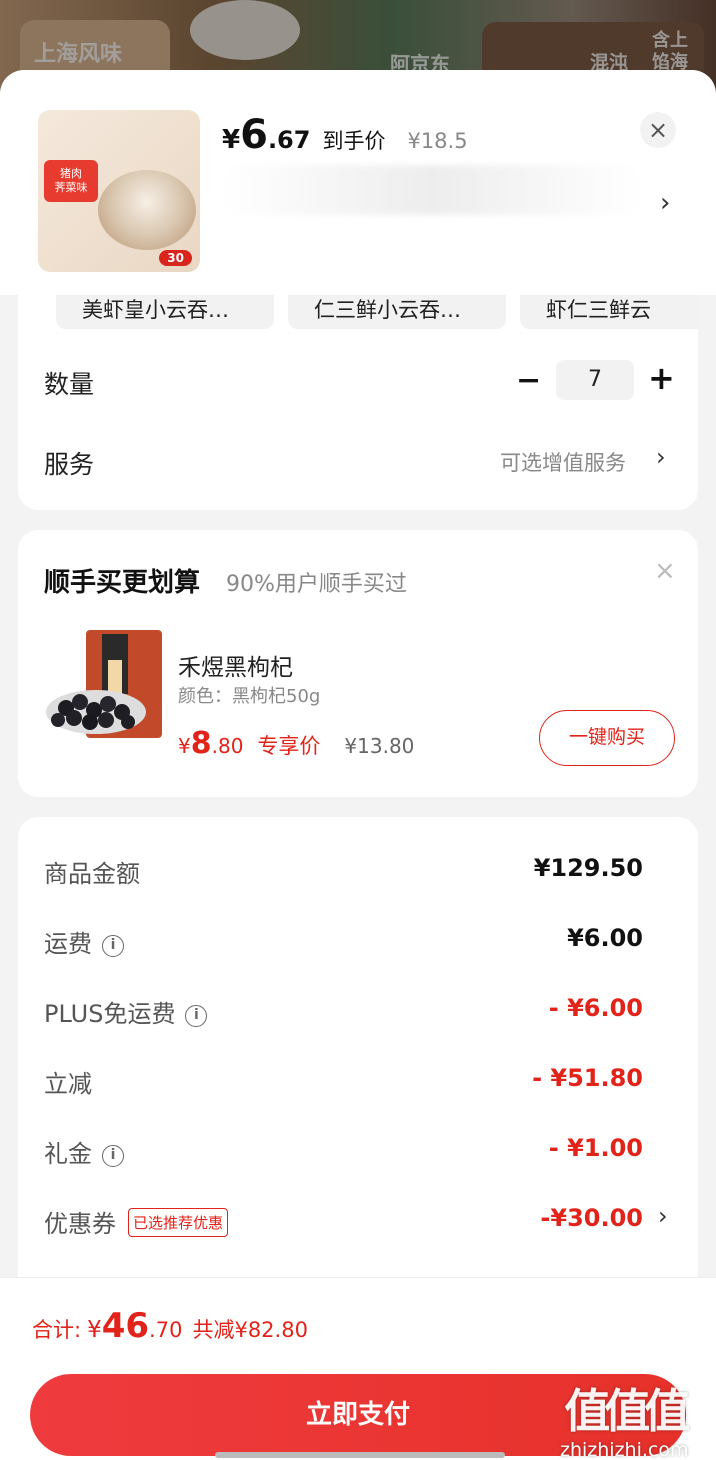  I want to click on total-label: 合计:, so click(57, 1330).